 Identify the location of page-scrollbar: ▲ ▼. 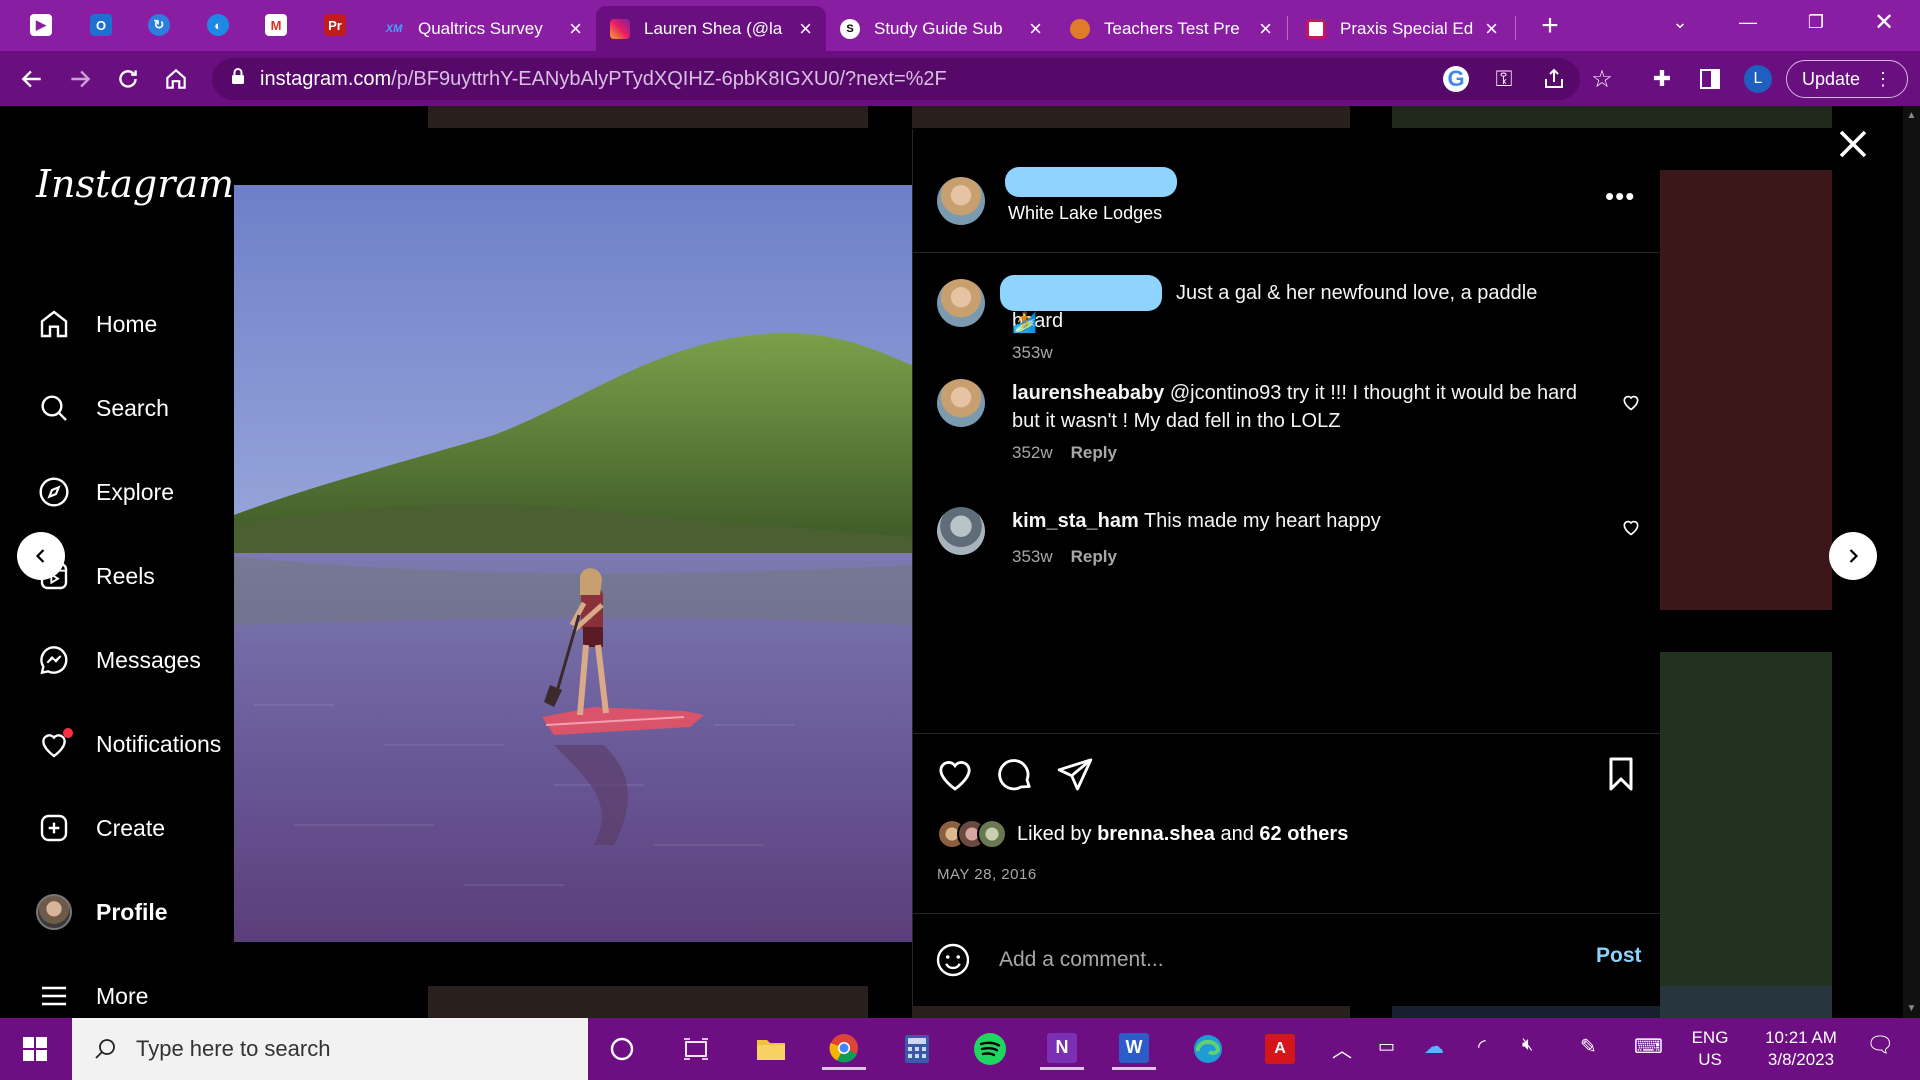
(1911, 562).